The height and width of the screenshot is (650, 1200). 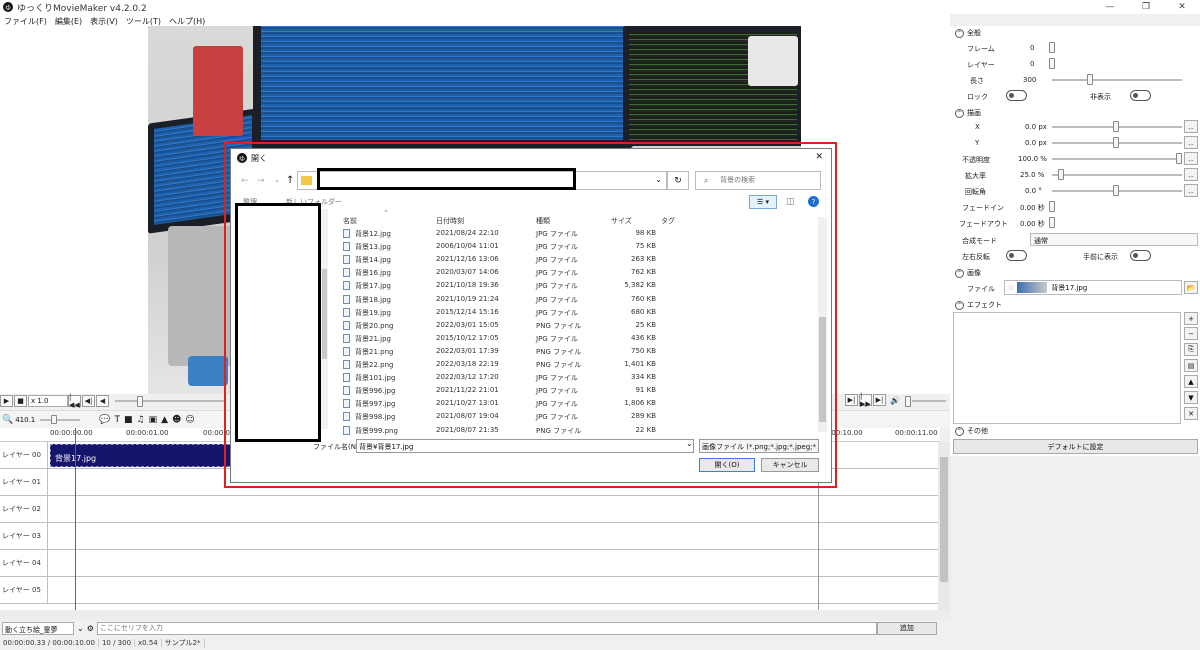 What do you see at coordinates (1146, 7) in the screenshot?
I see `maximize-button: ❐` at bounding box center [1146, 7].